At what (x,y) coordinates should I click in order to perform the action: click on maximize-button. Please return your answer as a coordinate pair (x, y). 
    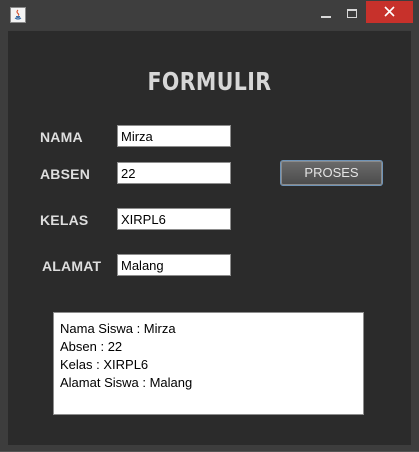
    Looking at the image, I should click on (352, 14).